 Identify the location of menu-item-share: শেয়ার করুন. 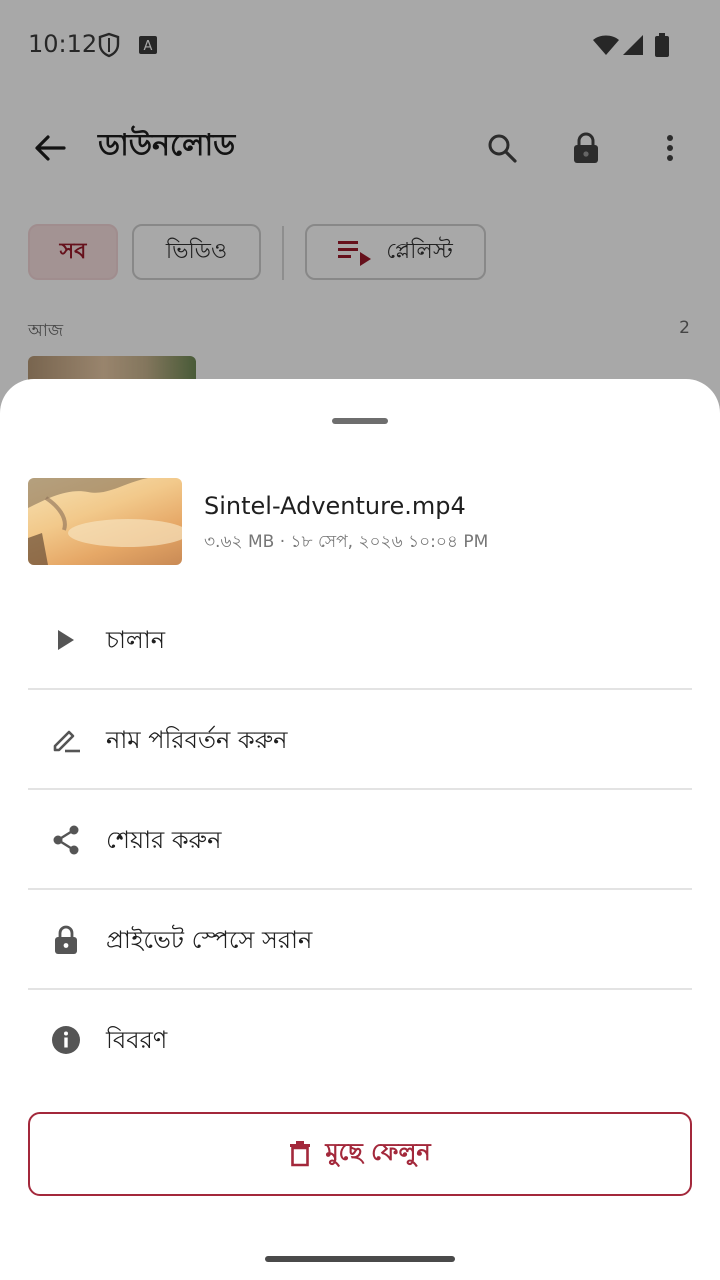
(360, 840).